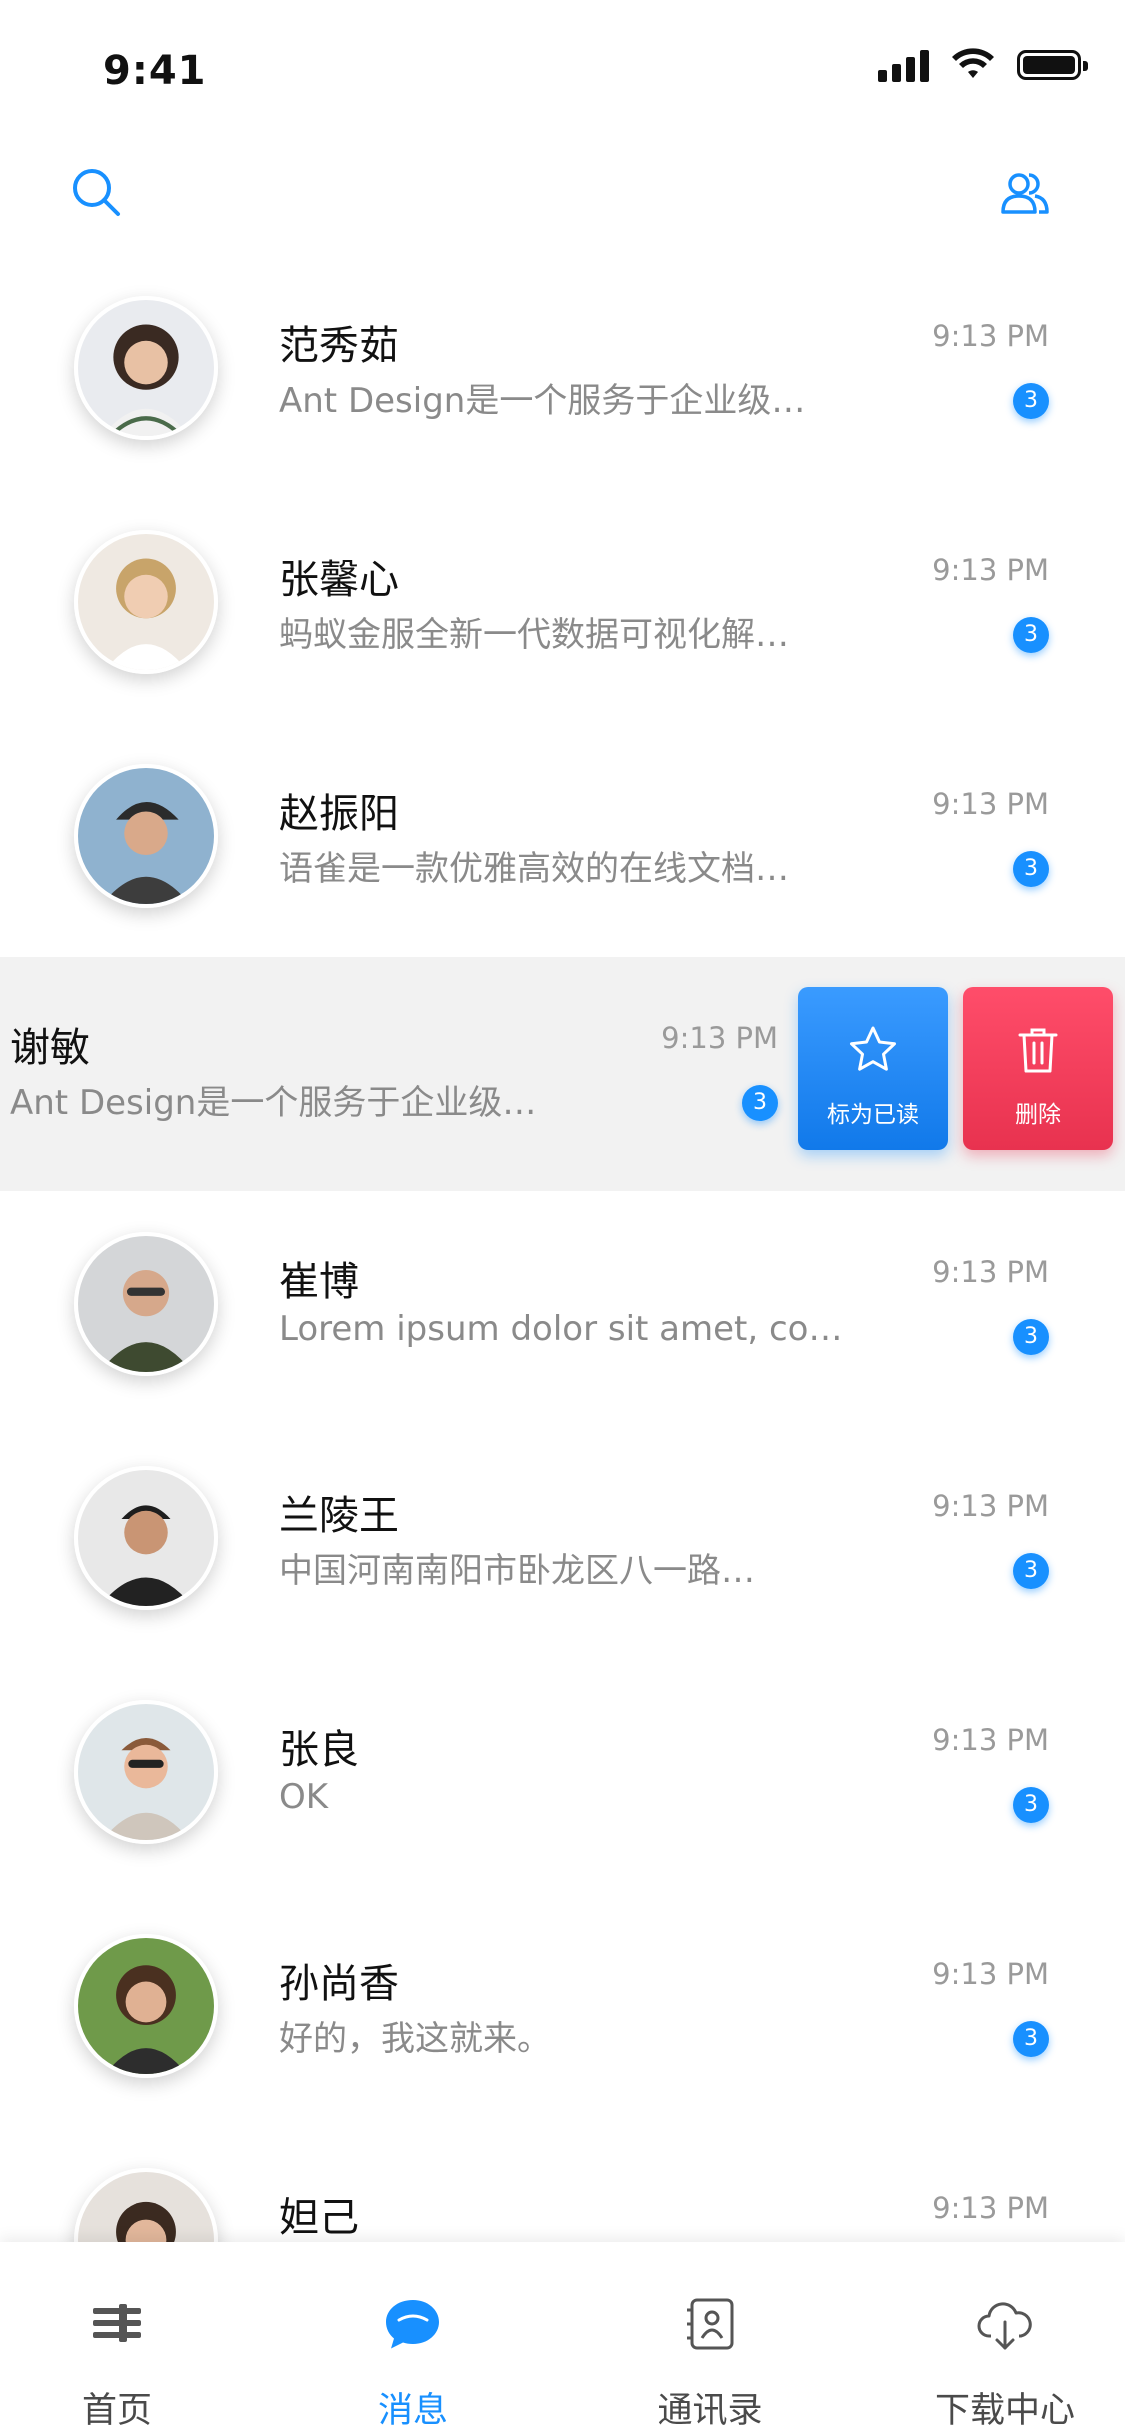 The image size is (1125, 2436). Describe the element at coordinates (339, 580) in the screenshot. I see `contact-name: 张馨心` at that location.